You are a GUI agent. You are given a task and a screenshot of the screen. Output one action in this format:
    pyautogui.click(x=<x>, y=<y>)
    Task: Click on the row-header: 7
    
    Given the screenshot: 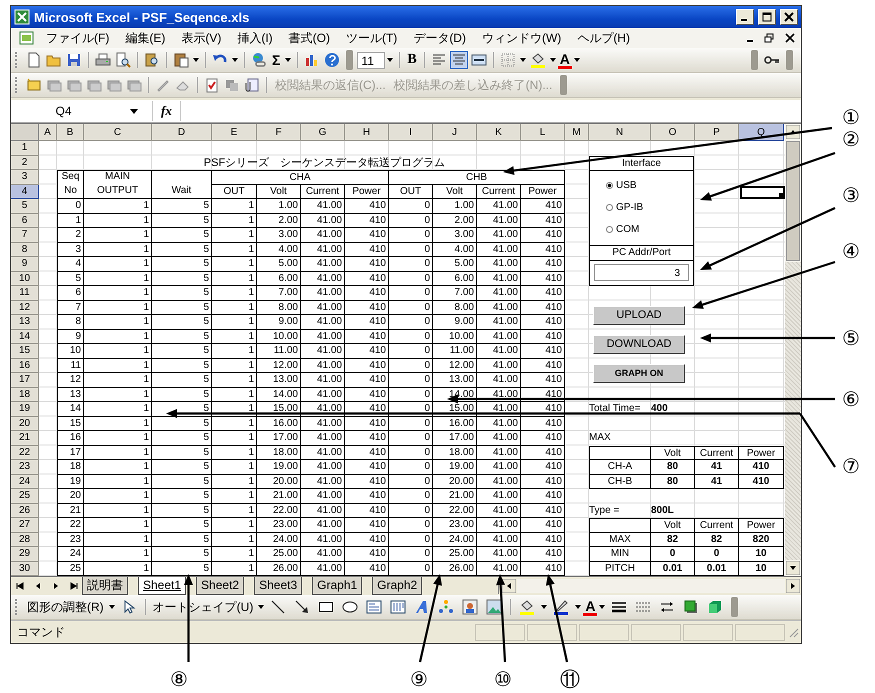 What is the action you would take?
    pyautogui.click(x=25, y=235)
    